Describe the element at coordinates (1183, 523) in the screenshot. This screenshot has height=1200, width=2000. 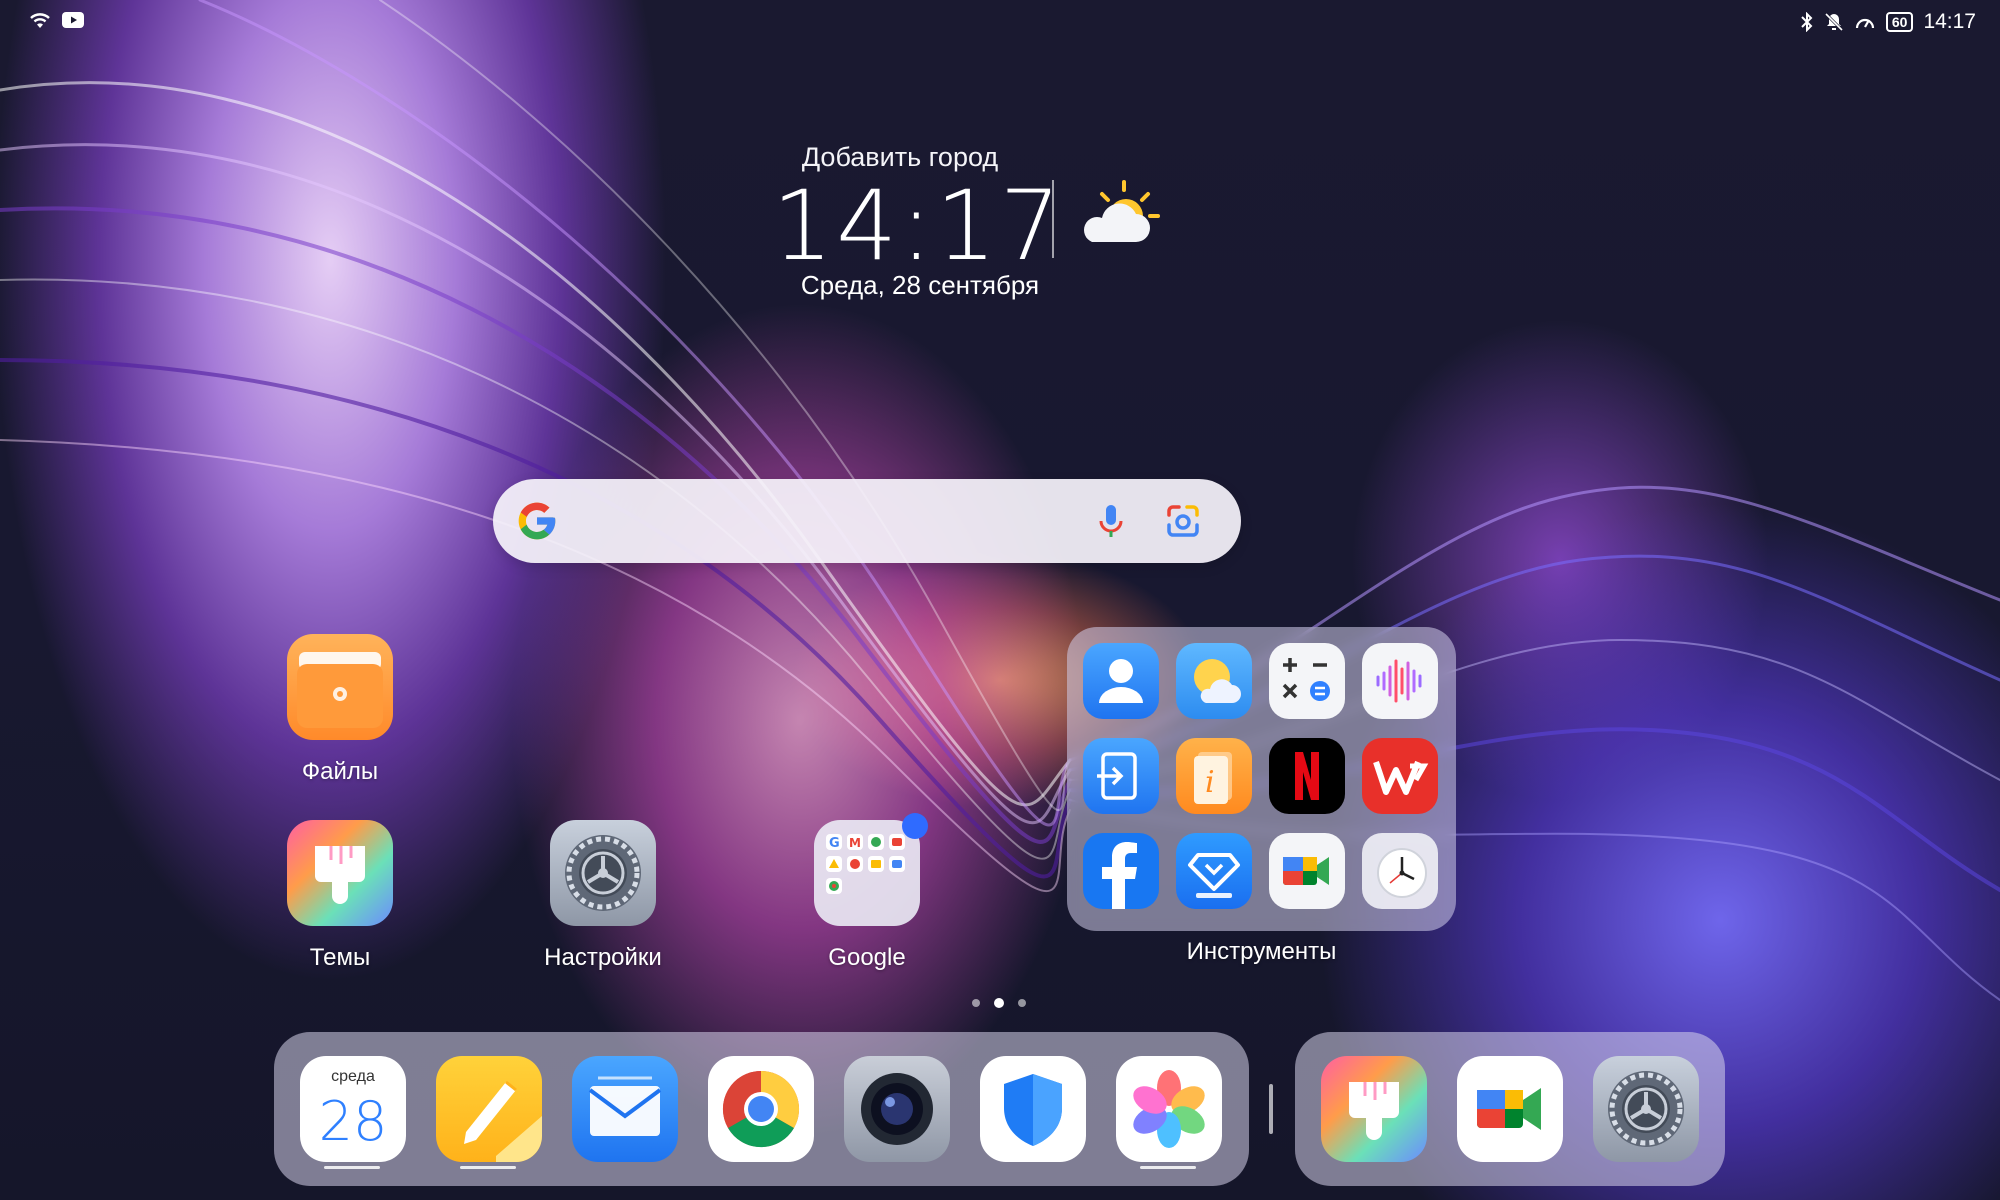
I see `google-lens-camera-icon` at that location.